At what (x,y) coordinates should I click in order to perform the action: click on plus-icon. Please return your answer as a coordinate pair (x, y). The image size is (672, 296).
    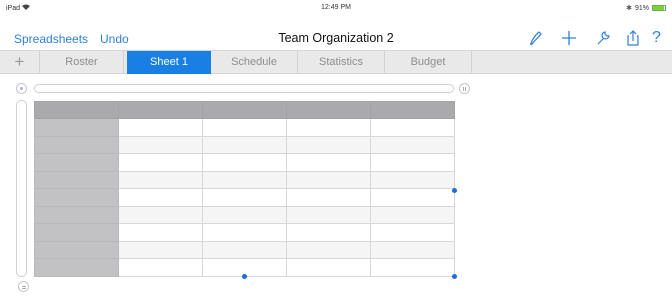
    Looking at the image, I should click on (569, 38).